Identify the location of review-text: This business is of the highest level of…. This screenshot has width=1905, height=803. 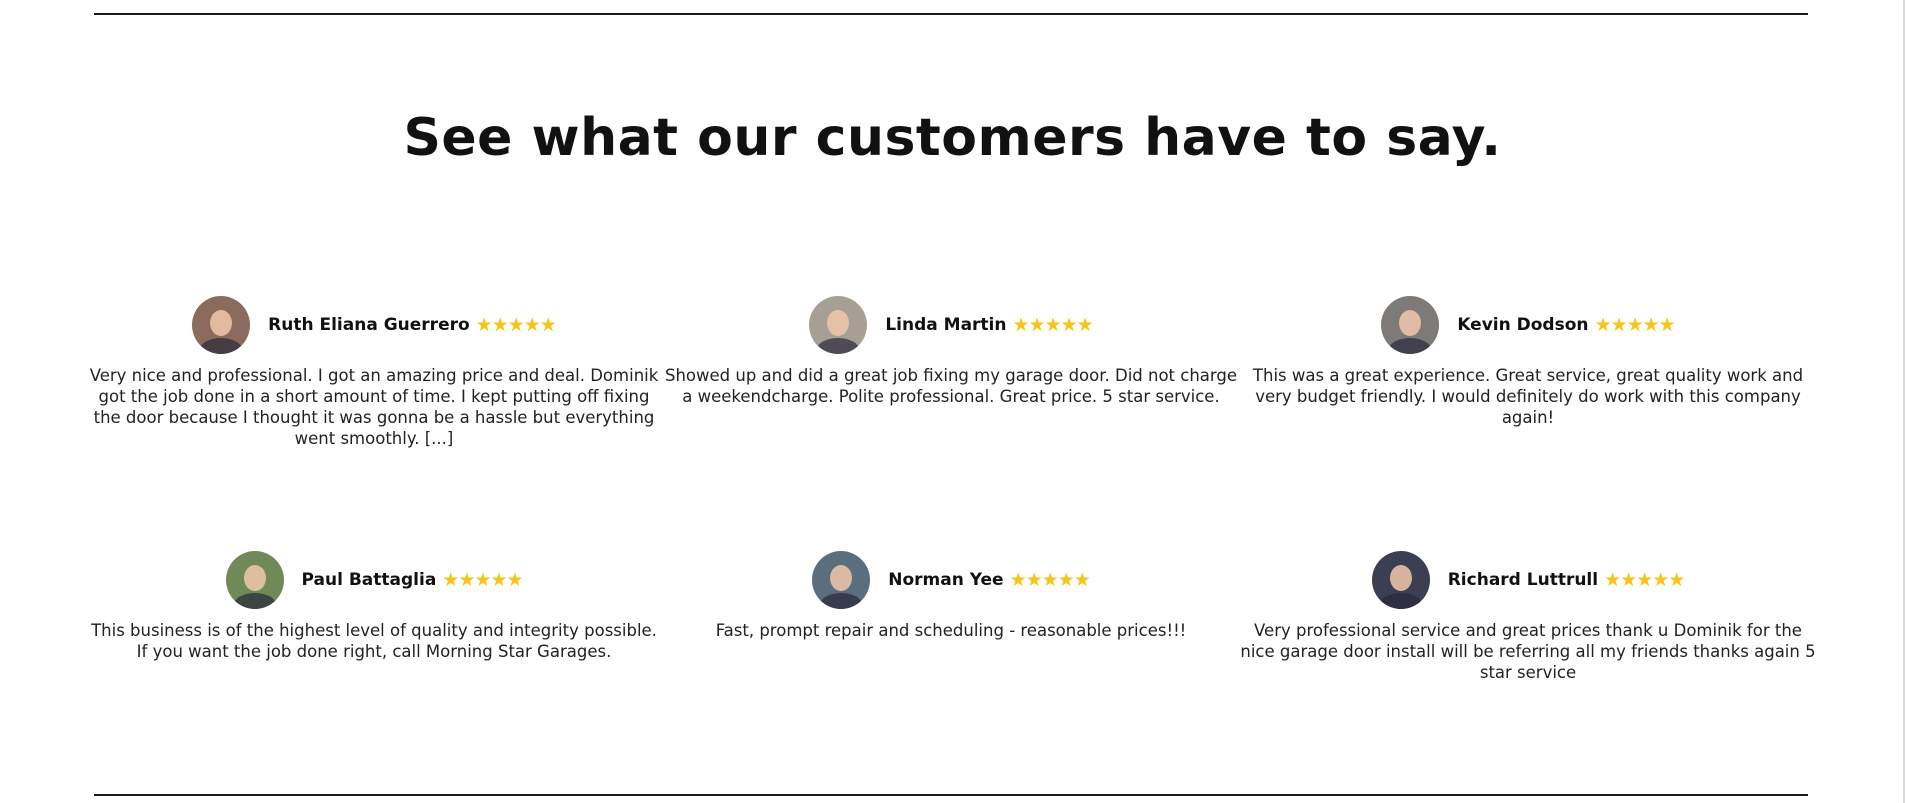
(374, 641).